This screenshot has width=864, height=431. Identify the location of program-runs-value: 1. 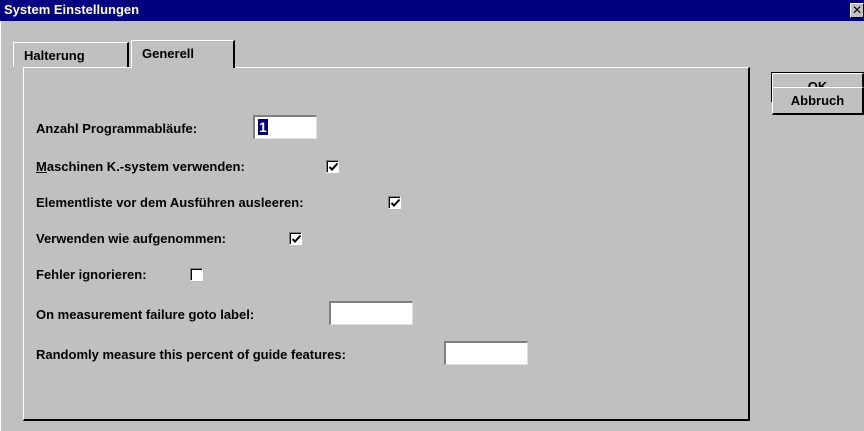
(263, 127).